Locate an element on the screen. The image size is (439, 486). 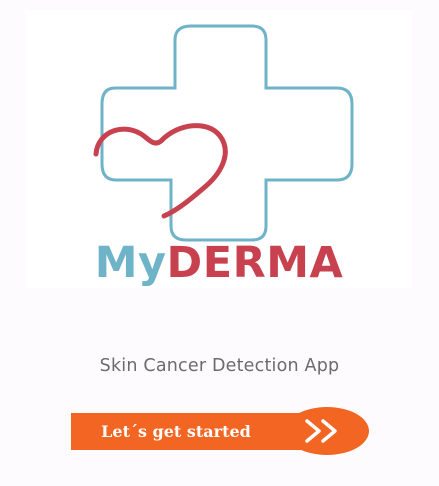
brand-logotype: MyDERMA is located at coordinates (219, 263).